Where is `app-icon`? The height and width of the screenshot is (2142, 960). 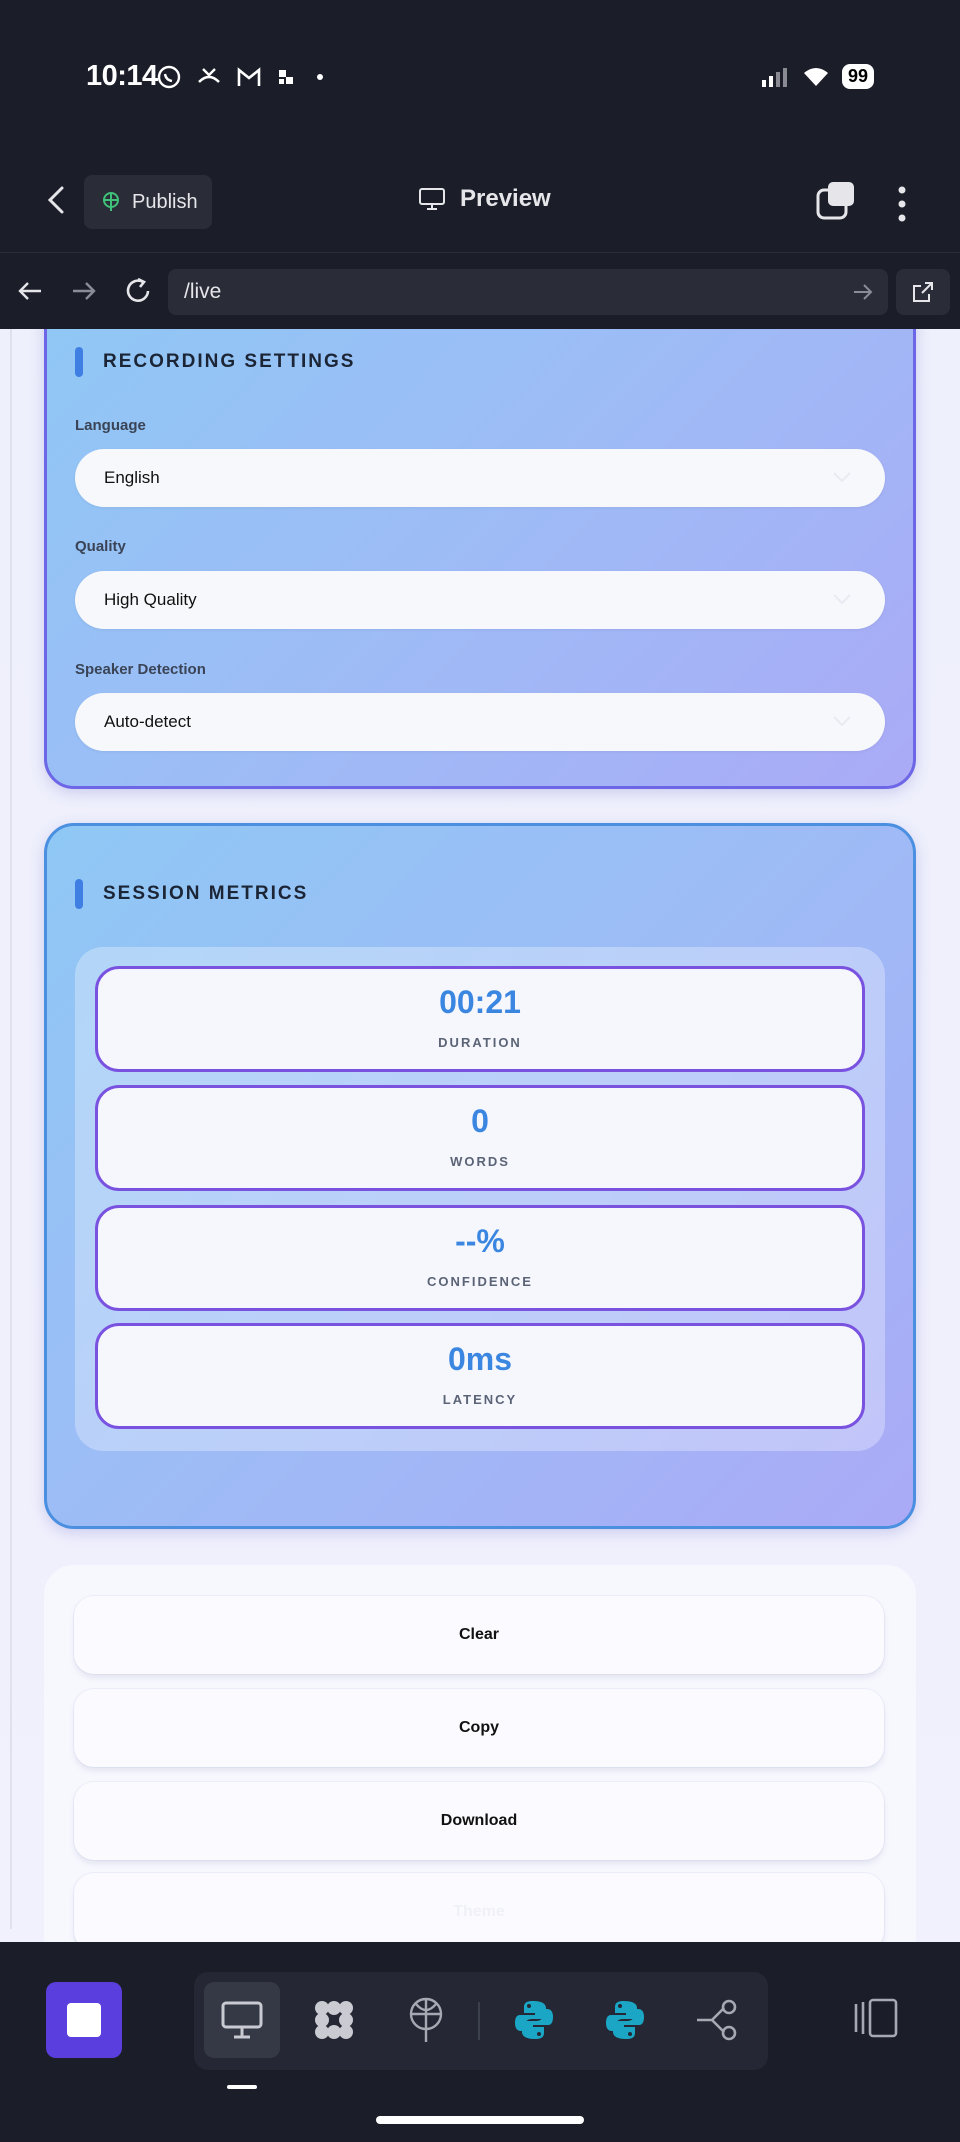 app-icon is located at coordinates (286, 77).